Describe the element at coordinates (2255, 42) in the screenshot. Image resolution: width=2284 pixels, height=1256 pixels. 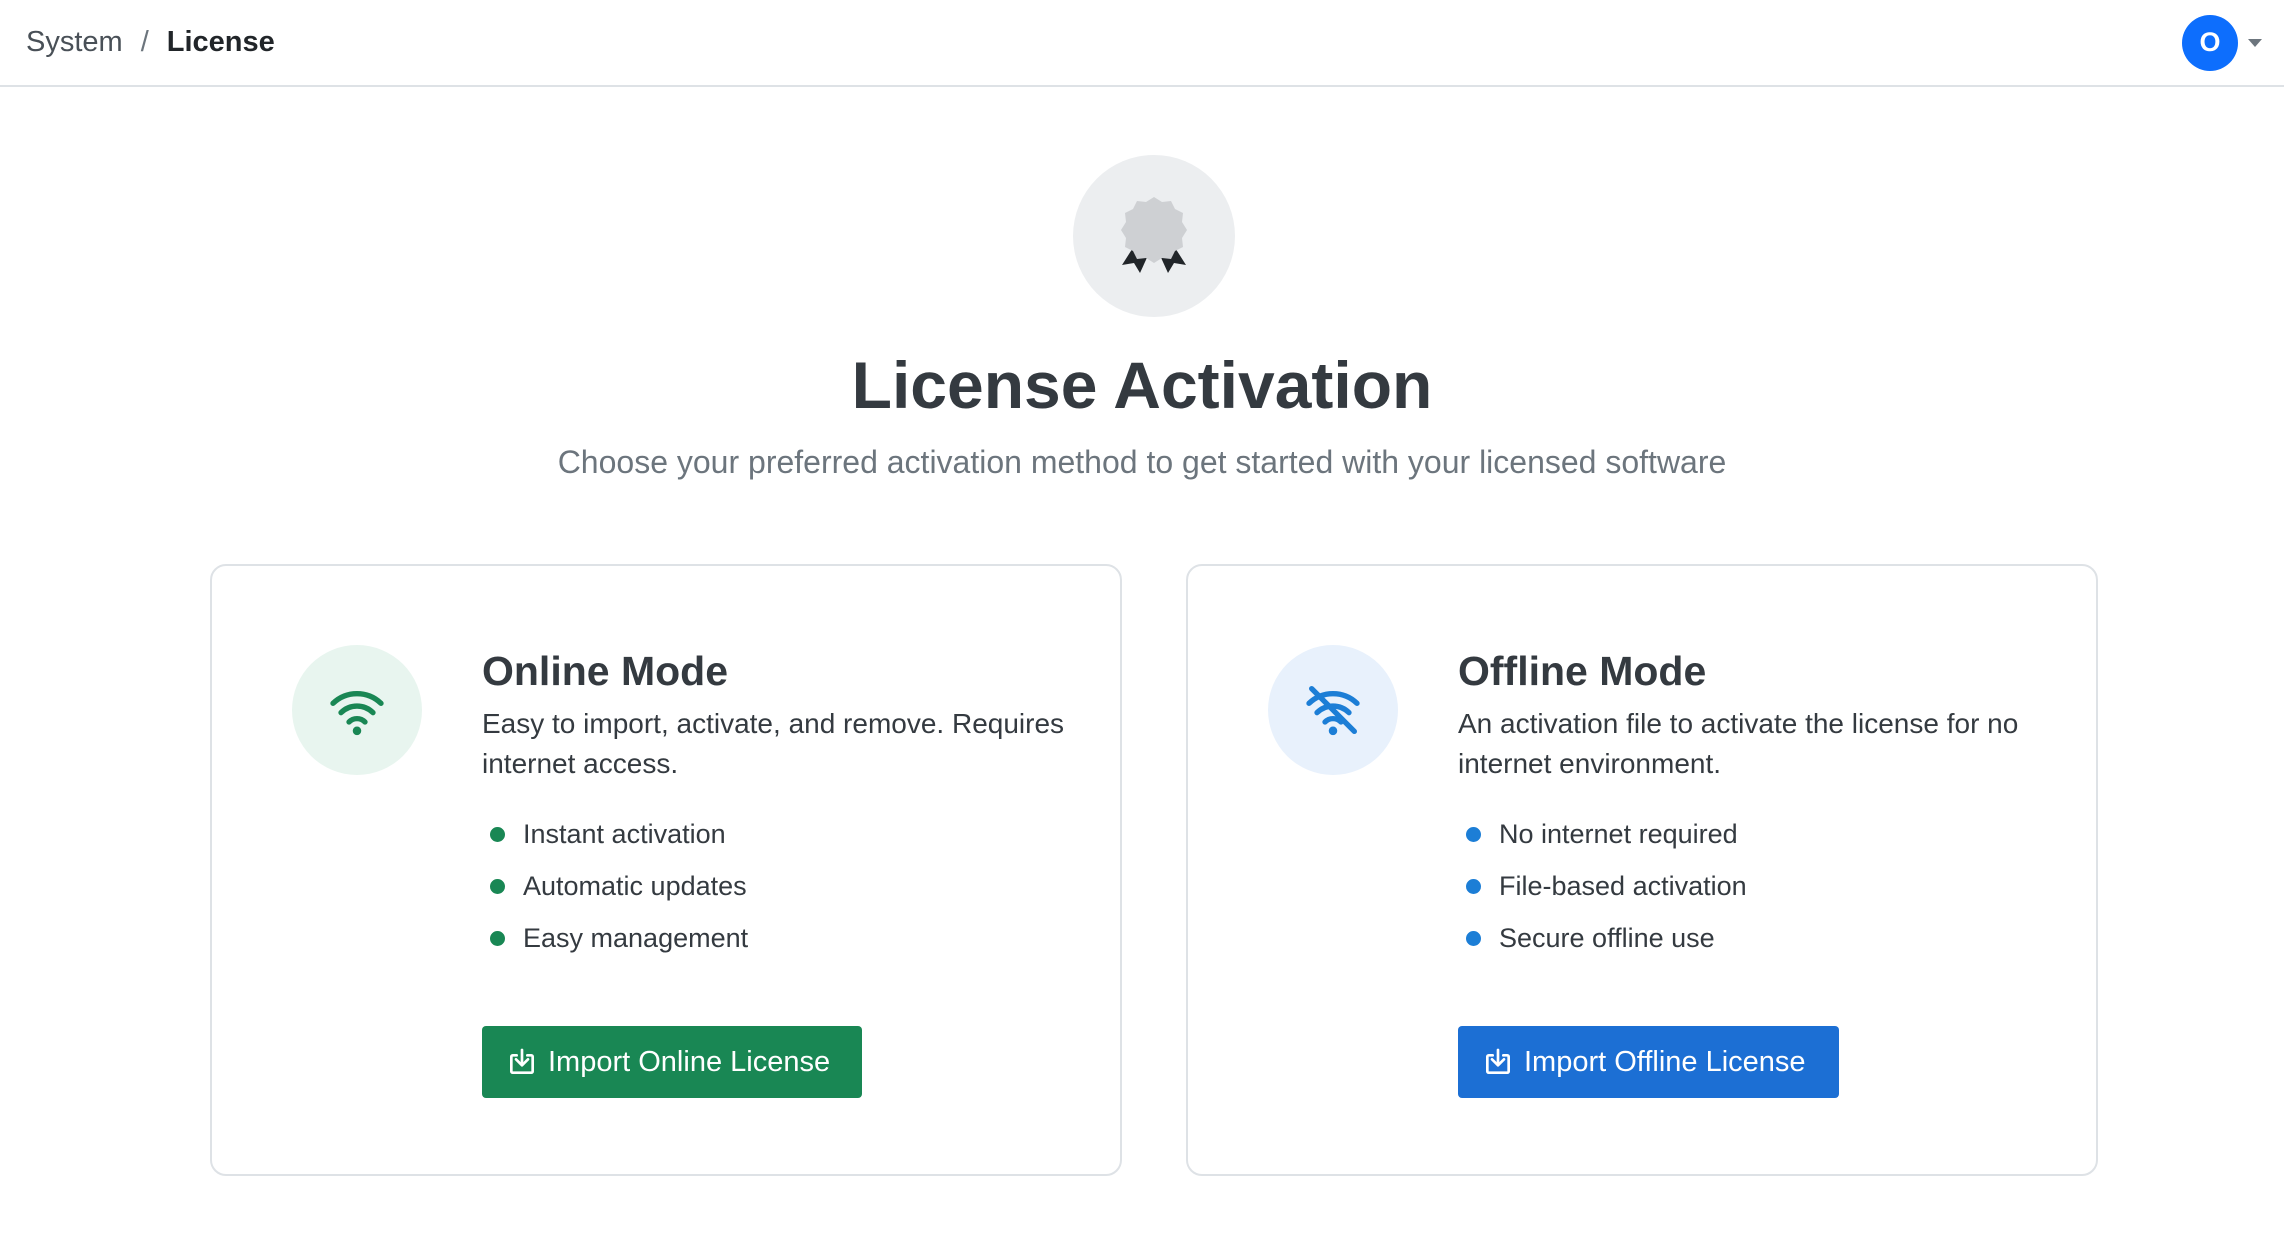
I see `chevron-down-icon` at that location.